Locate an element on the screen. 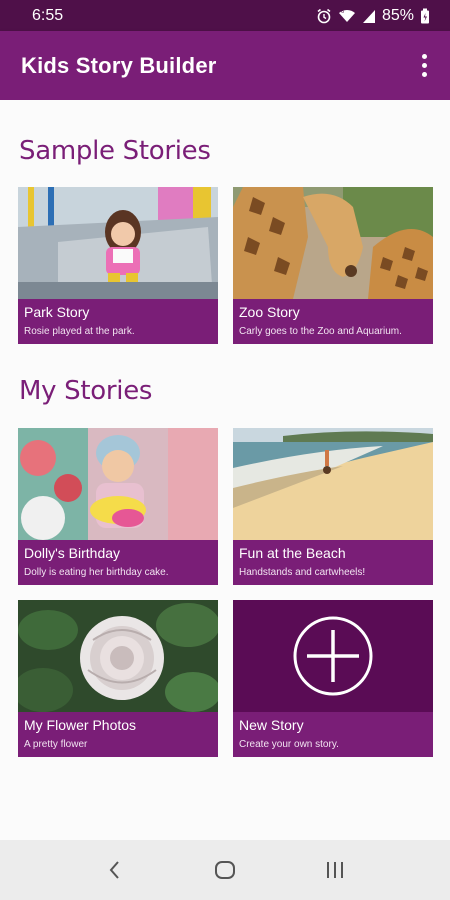 This screenshot has width=450, height=900. status-bar: 6:55 6 85% is located at coordinates (225, 15).